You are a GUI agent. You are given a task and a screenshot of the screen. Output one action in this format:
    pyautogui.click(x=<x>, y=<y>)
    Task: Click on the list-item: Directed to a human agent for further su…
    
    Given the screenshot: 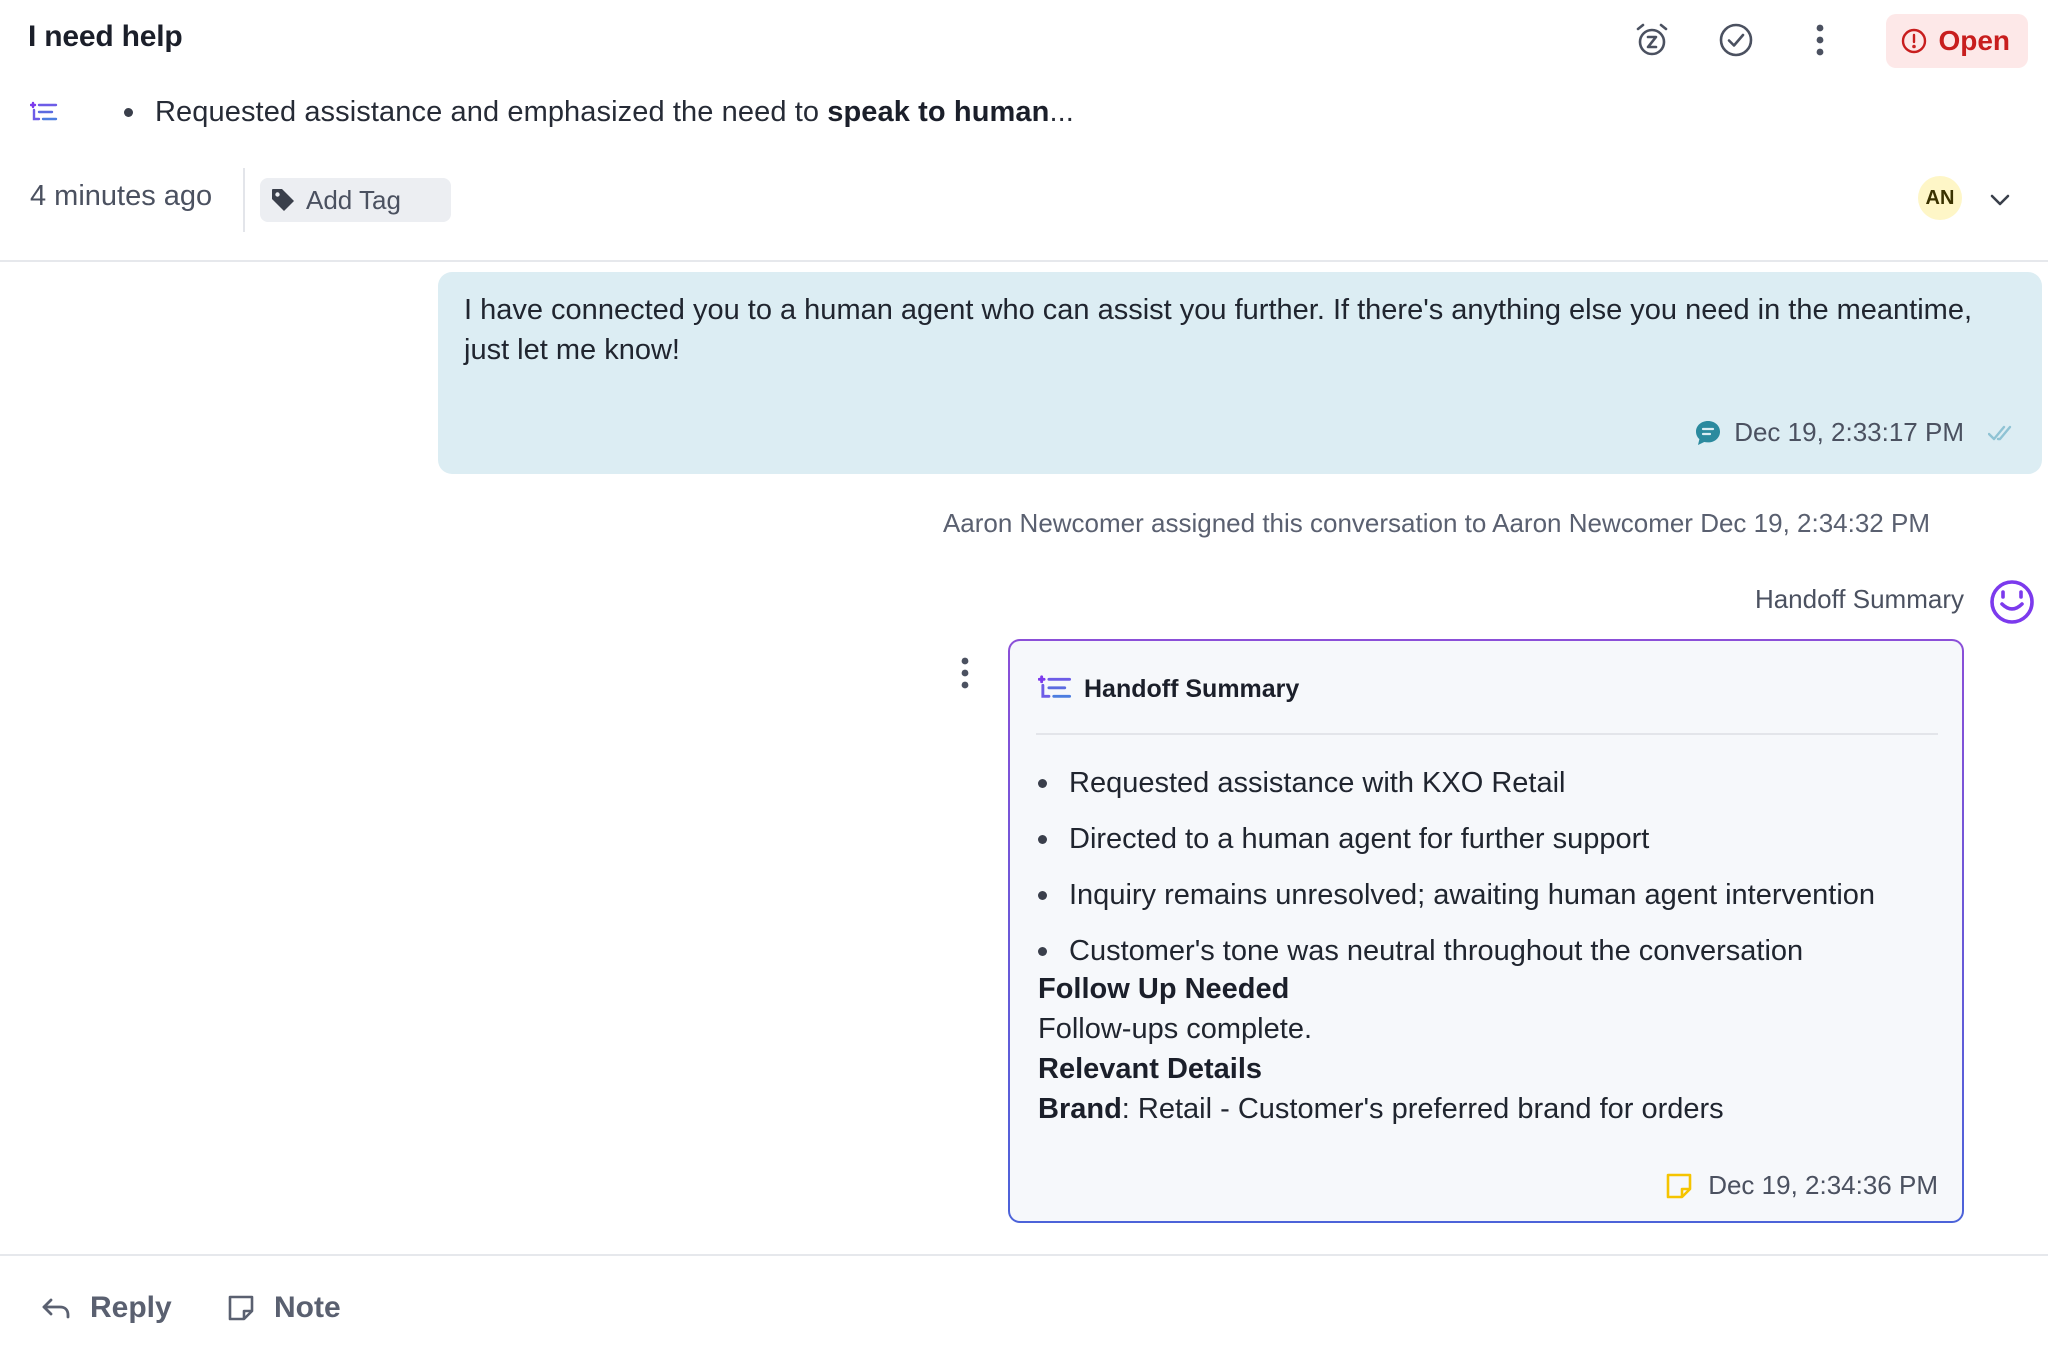 What is the action you would take?
    pyautogui.click(x=1456, y=839)
    